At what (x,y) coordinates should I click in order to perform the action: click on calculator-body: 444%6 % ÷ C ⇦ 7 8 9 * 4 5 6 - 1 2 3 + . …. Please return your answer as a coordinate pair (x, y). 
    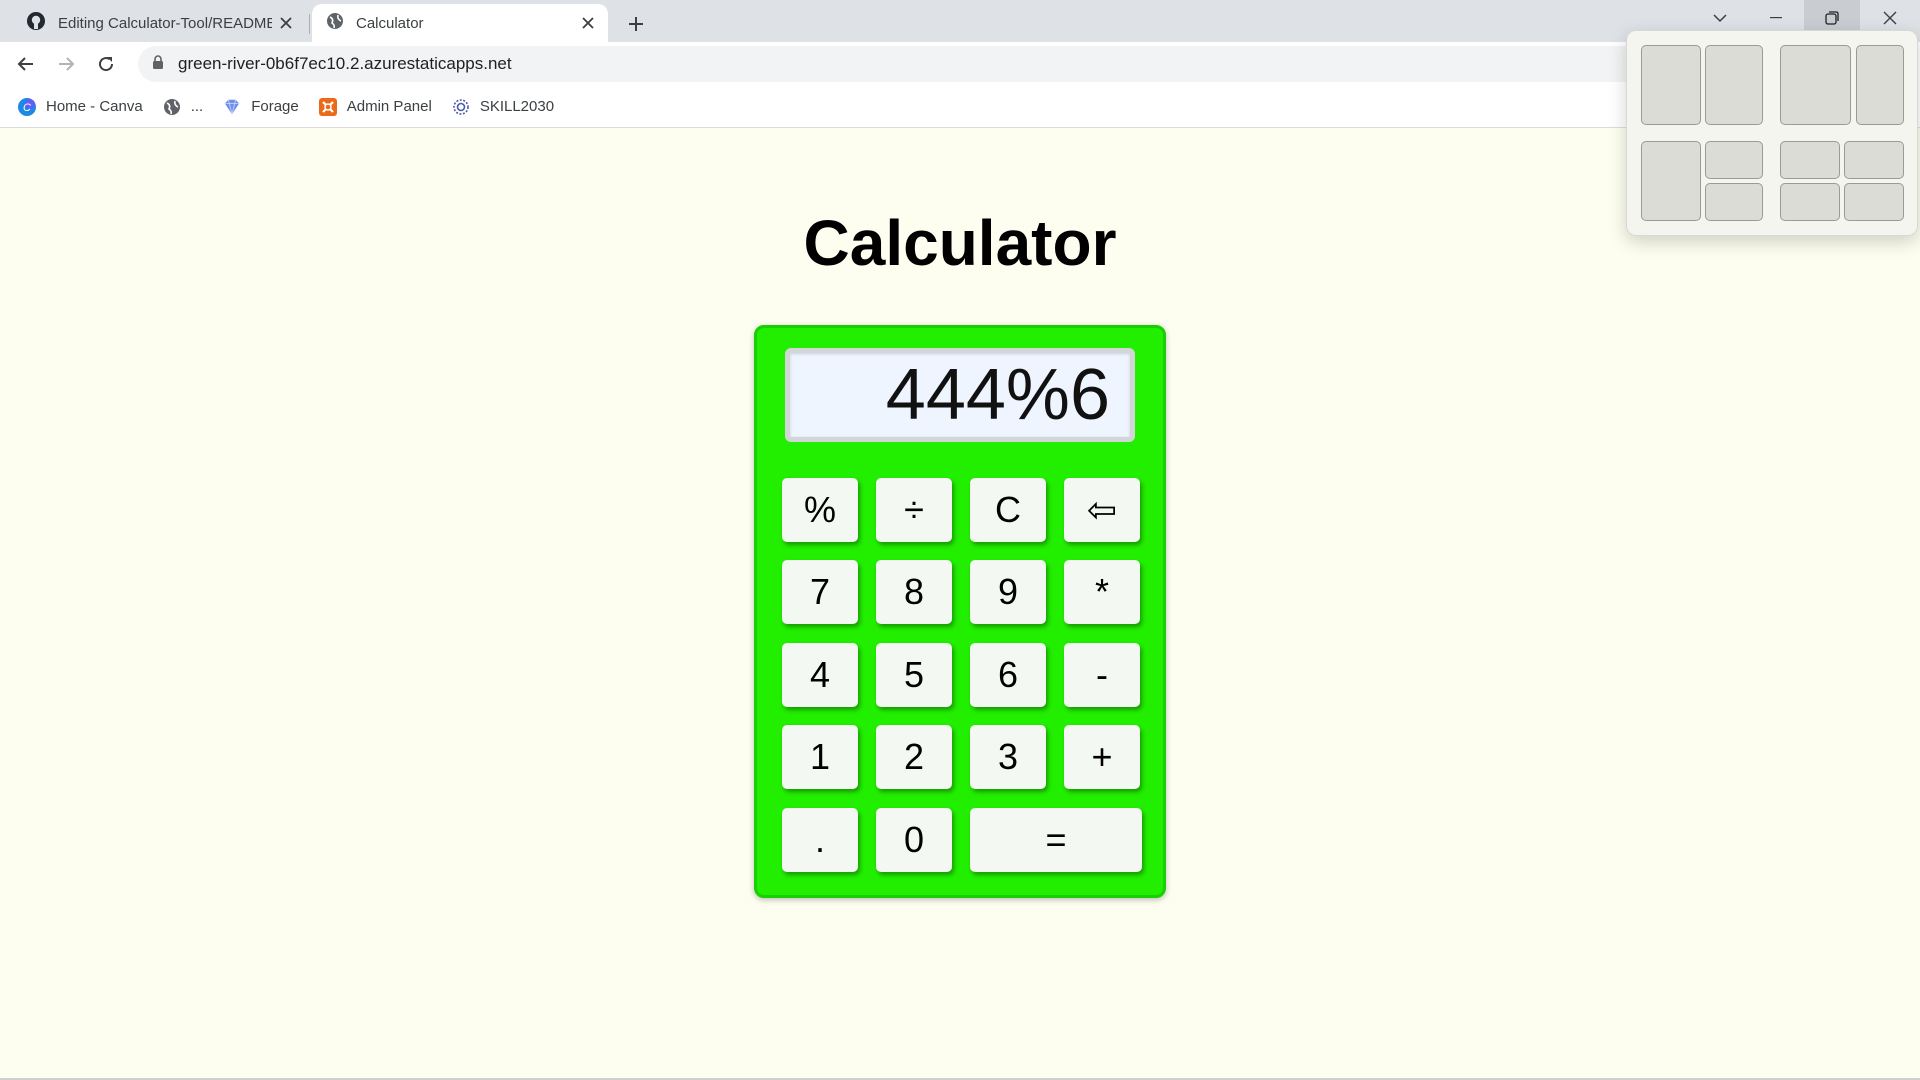
    Looking at the image, I should click on (960, 611).